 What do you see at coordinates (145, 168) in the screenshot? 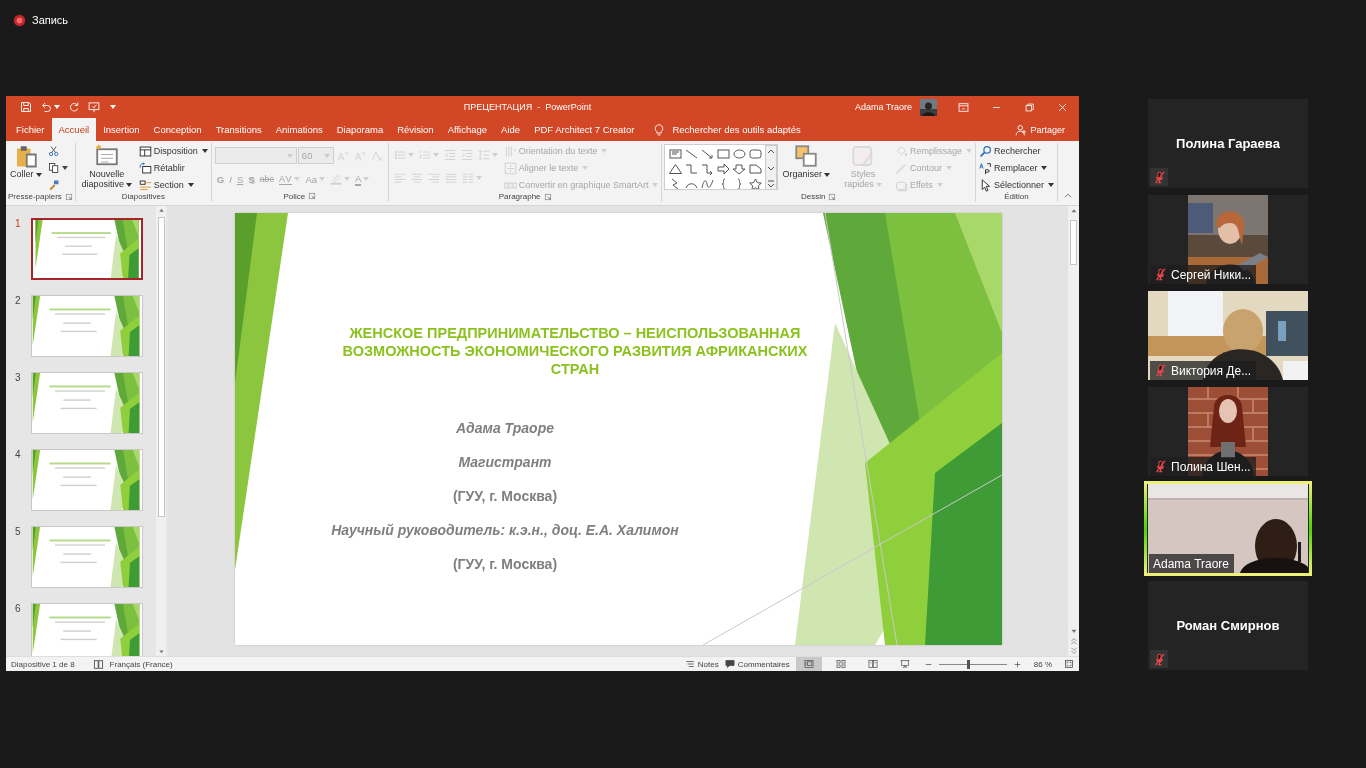
I see `reset-icon` at bounding box center [145, 168].